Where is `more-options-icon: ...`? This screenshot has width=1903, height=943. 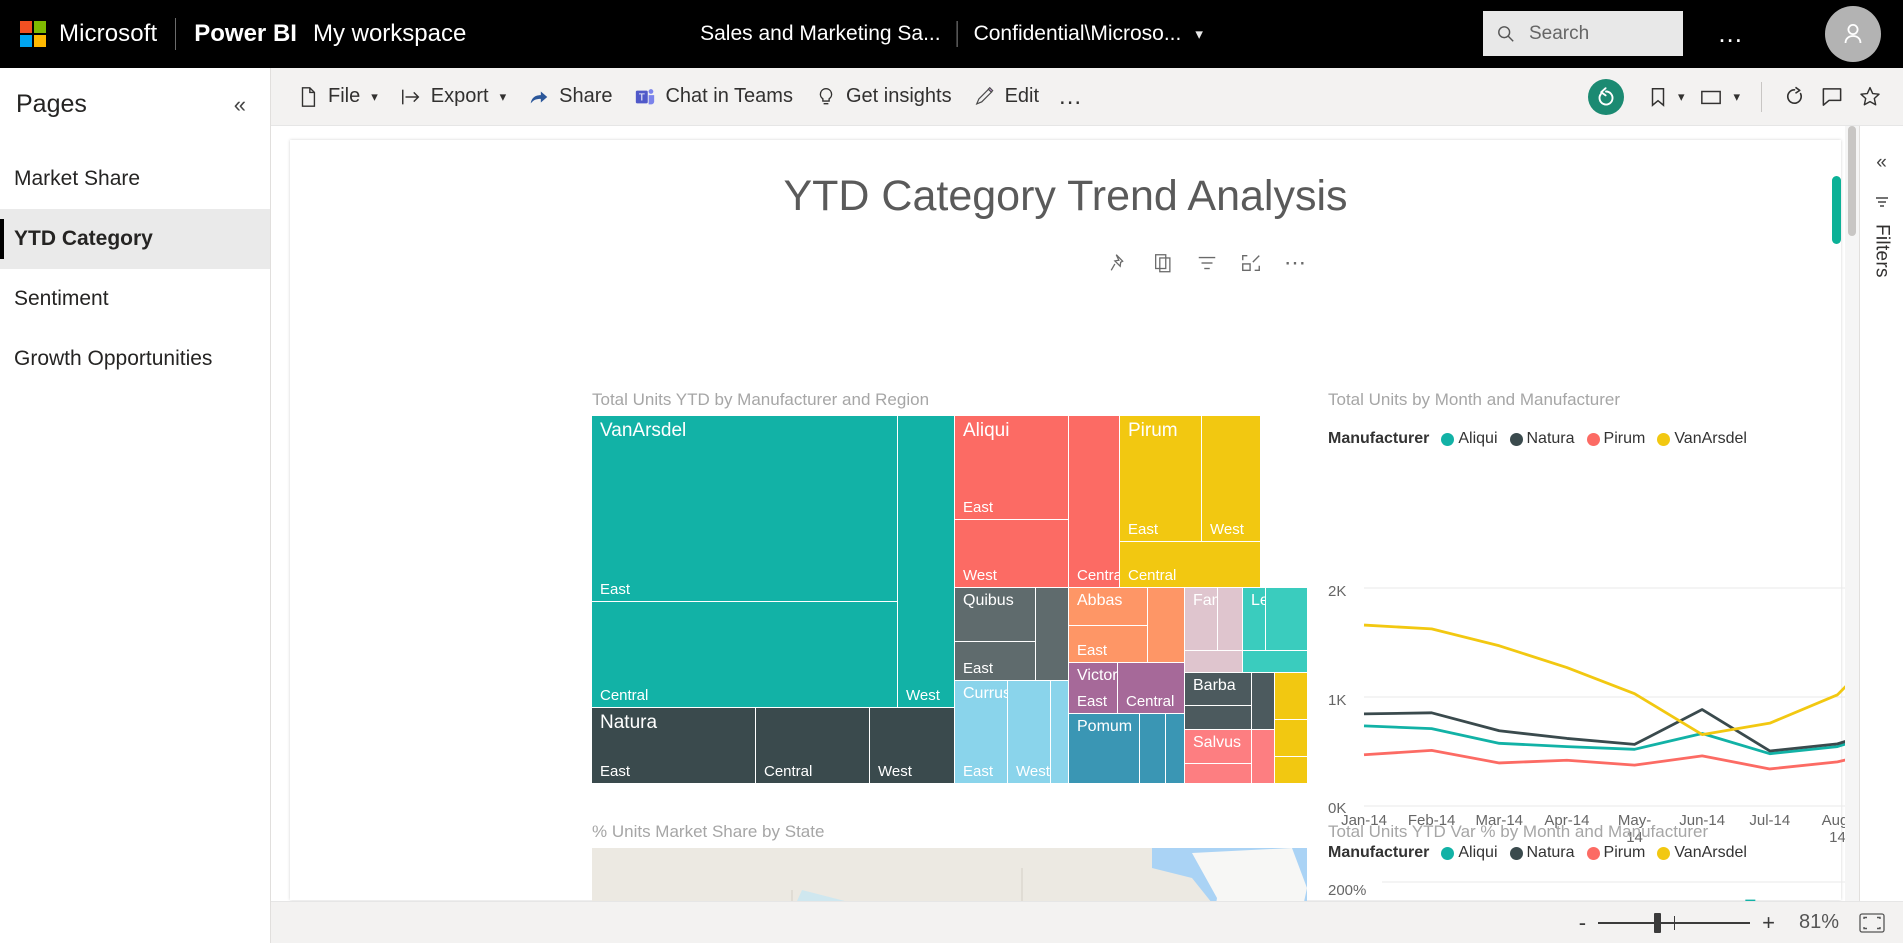
more-options-icon: ... is located at coordinates (1730, 33).